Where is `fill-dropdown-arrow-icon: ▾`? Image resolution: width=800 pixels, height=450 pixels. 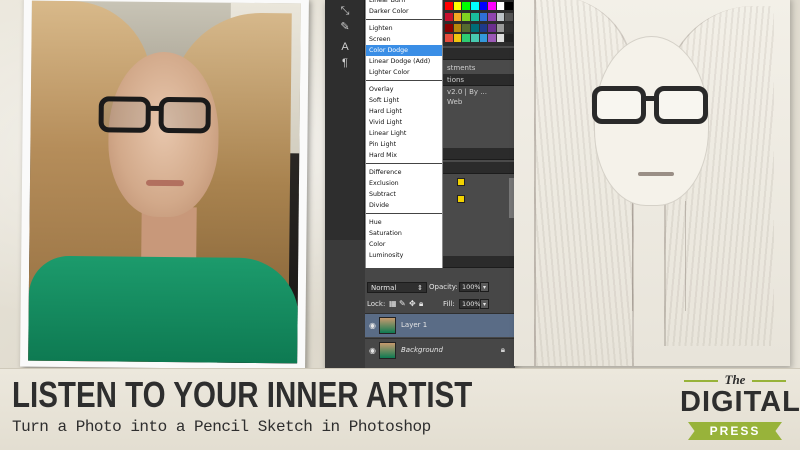 fill-dropdown-arrow-icon: ▾ is located at coordinates (484, 304).